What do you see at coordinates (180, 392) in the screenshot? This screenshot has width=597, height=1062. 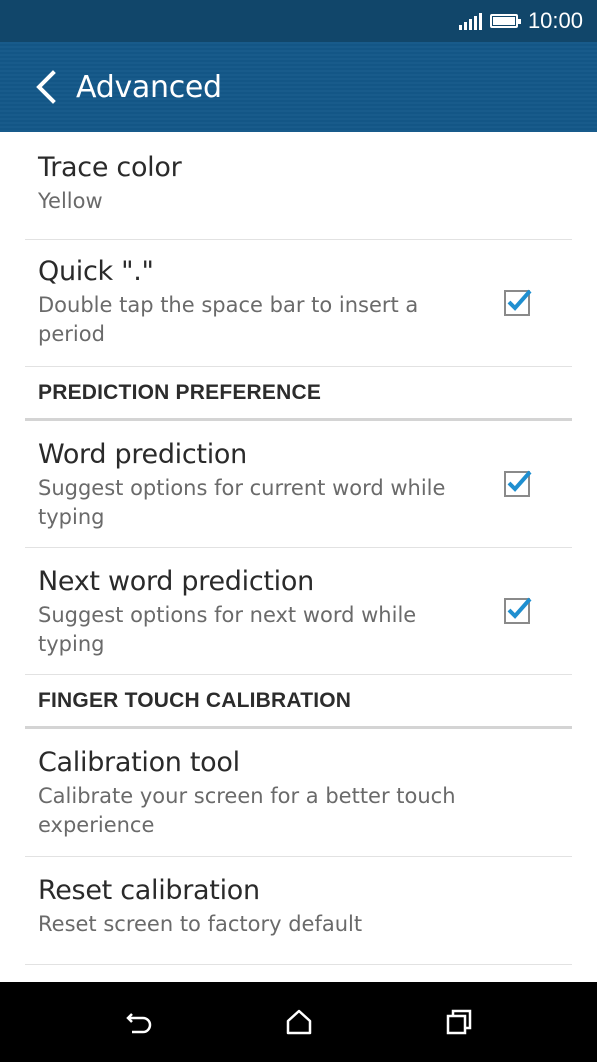 I see `section-label: PREDICTION PREFERENCE` at bounding box center [180, 392].